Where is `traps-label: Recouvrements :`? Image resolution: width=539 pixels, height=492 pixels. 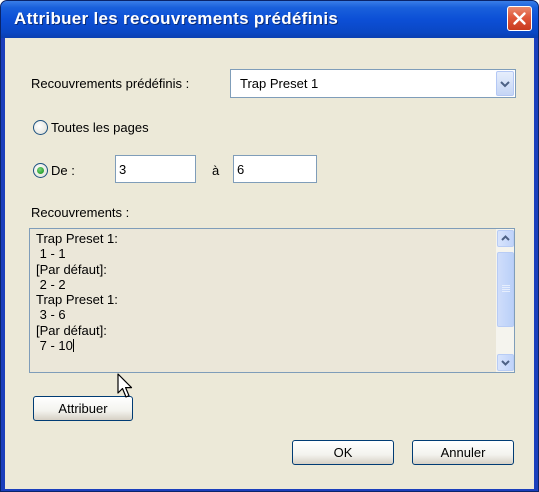 traps-label: Recouvrements : is located at coordinates (80, 212).